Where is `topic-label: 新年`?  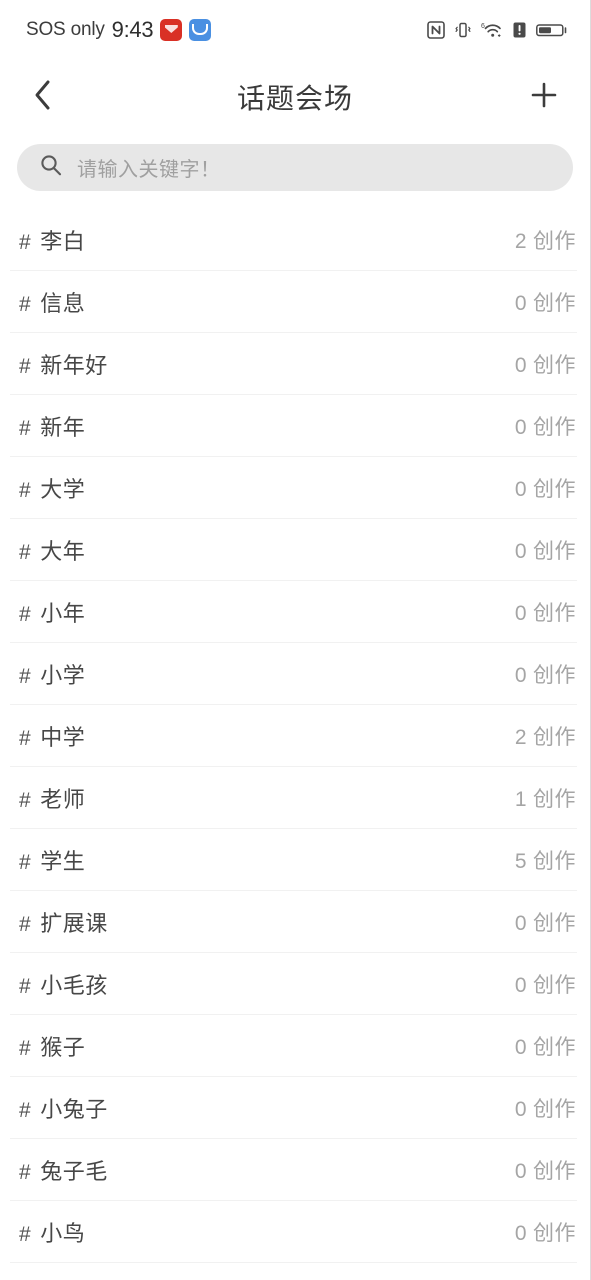
topic-label: 新年 is located at coordinates (63, 427).